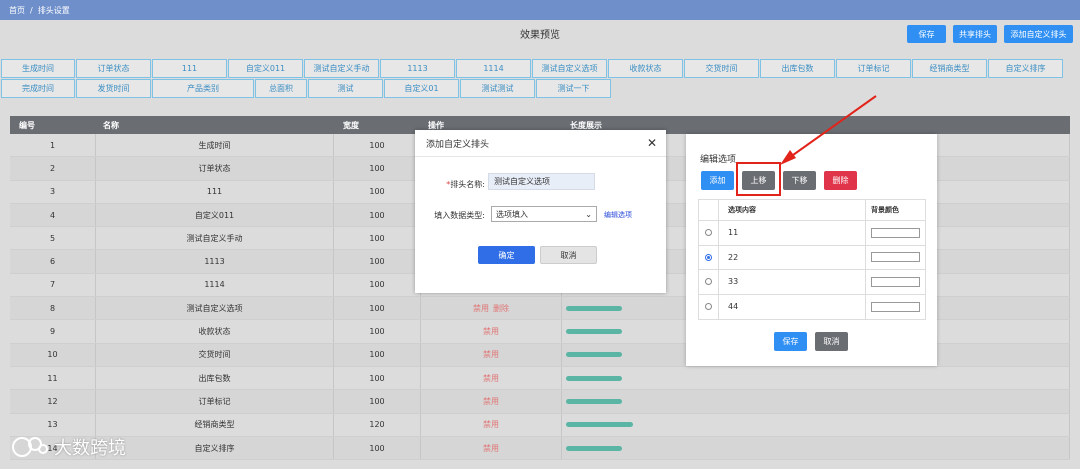 This screenshot has width=1080, height=469. What do you see at coordinates (568, 255) in the screenshot?
I see `cancel-button: 取消` at bounding box center [568, 255].